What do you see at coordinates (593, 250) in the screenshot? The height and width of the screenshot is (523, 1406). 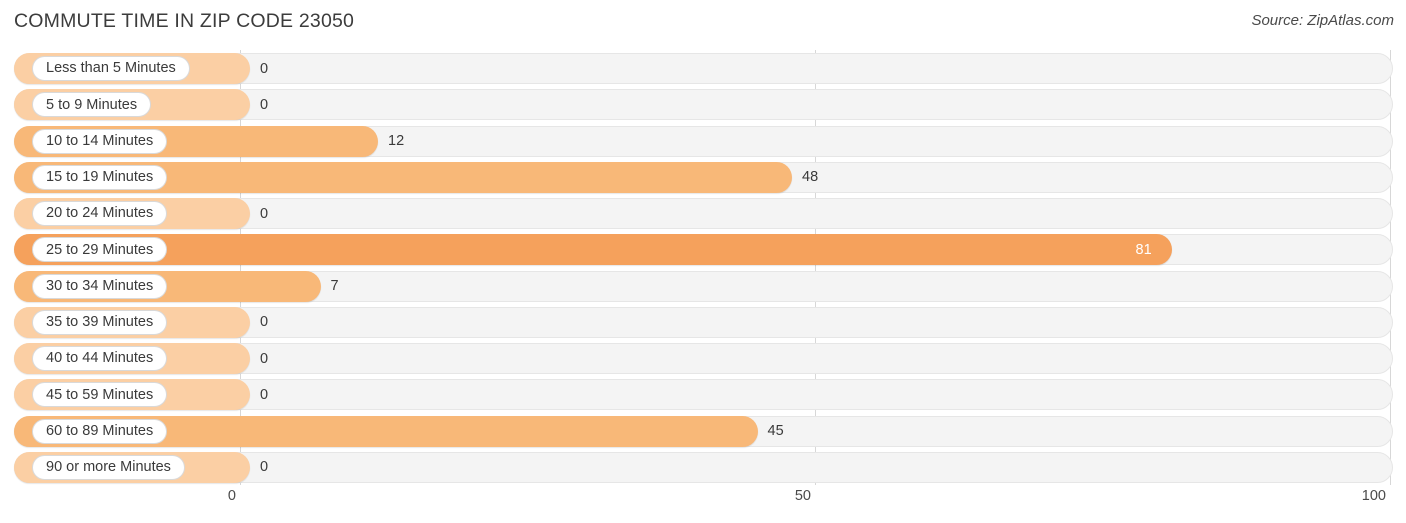 I see `value-bar` at bounding box center [593, 250].